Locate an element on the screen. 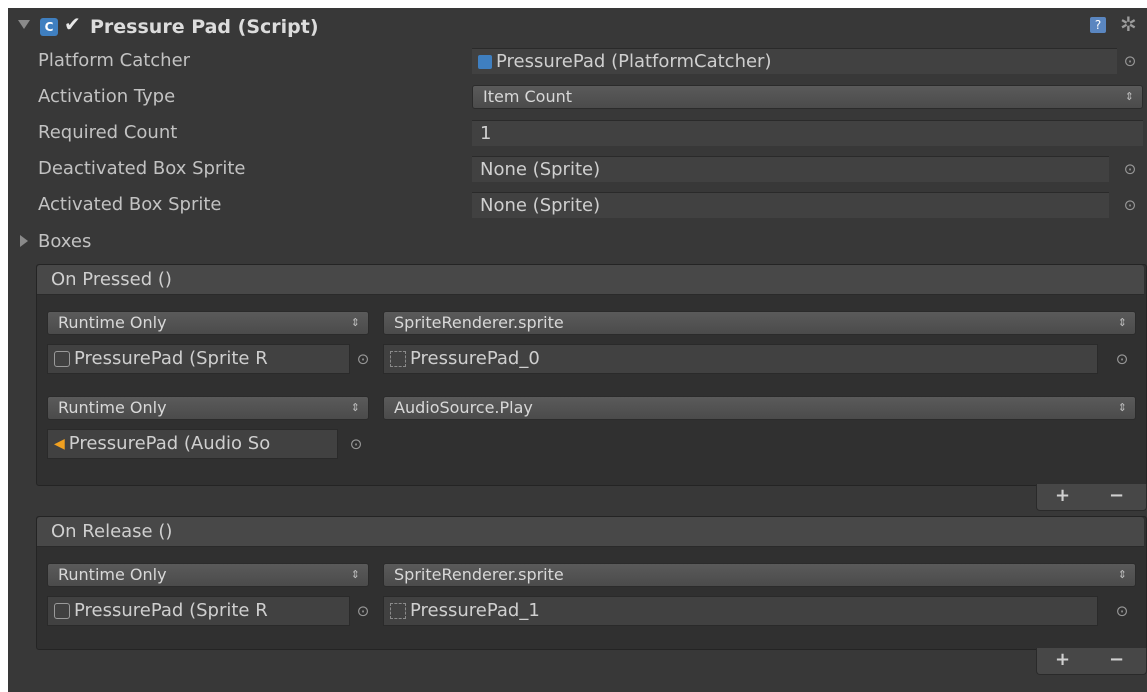  function-dropdown: AudioSource.Play ⇕ is located at coordinates (759, 408).